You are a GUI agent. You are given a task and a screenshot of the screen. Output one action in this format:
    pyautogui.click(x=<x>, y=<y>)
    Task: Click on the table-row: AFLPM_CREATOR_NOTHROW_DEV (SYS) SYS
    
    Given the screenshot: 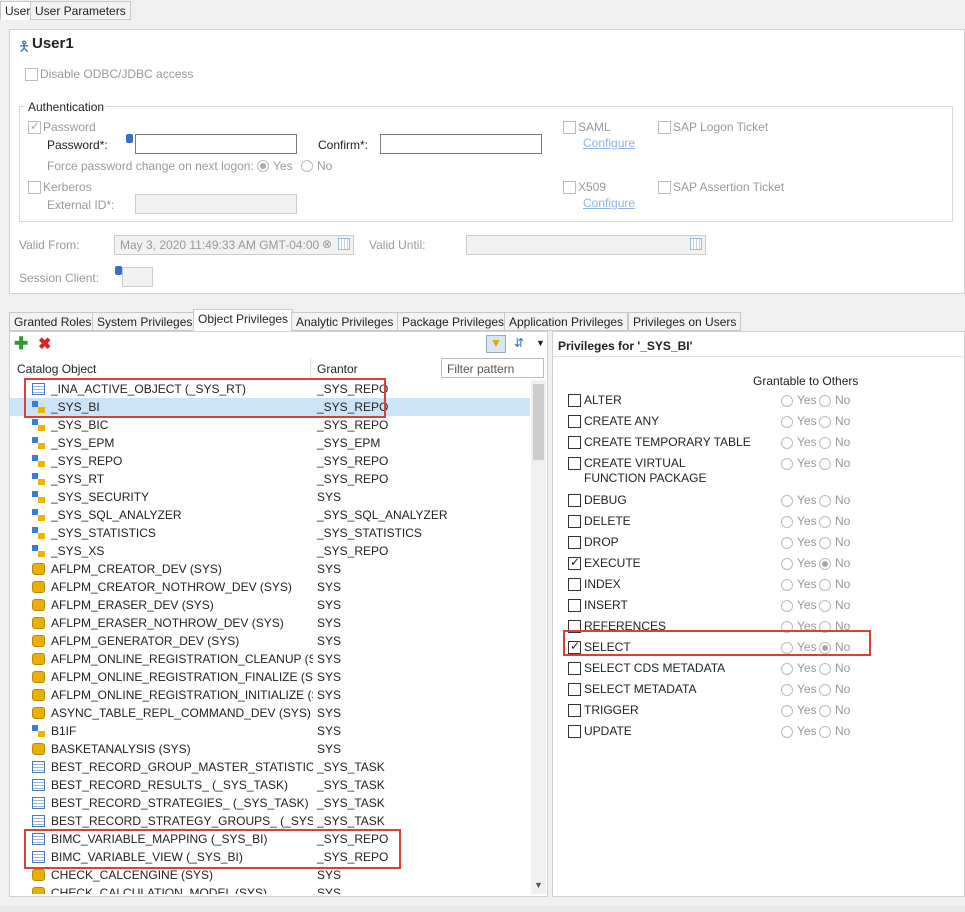 What is the action you would take?
    pyautogui.click(x=270, y=587)
    